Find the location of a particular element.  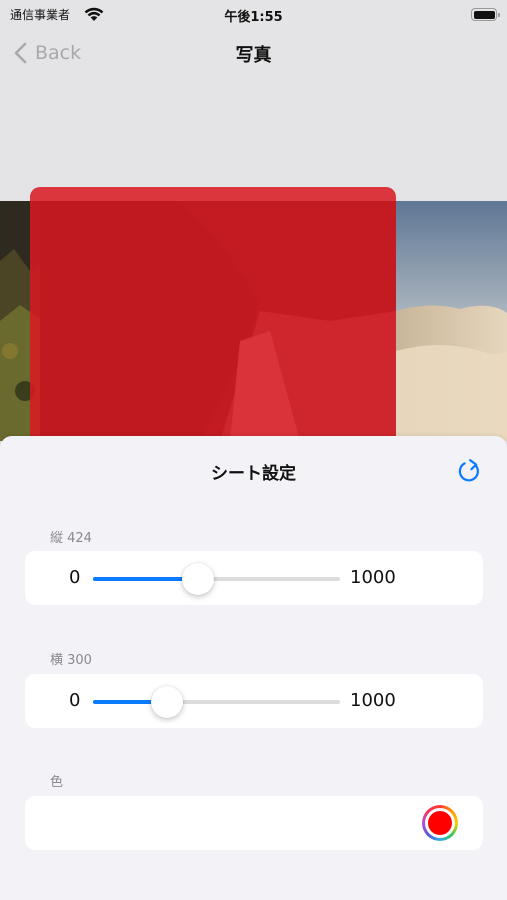

color-picker-well is located at coordinates (440, 823).